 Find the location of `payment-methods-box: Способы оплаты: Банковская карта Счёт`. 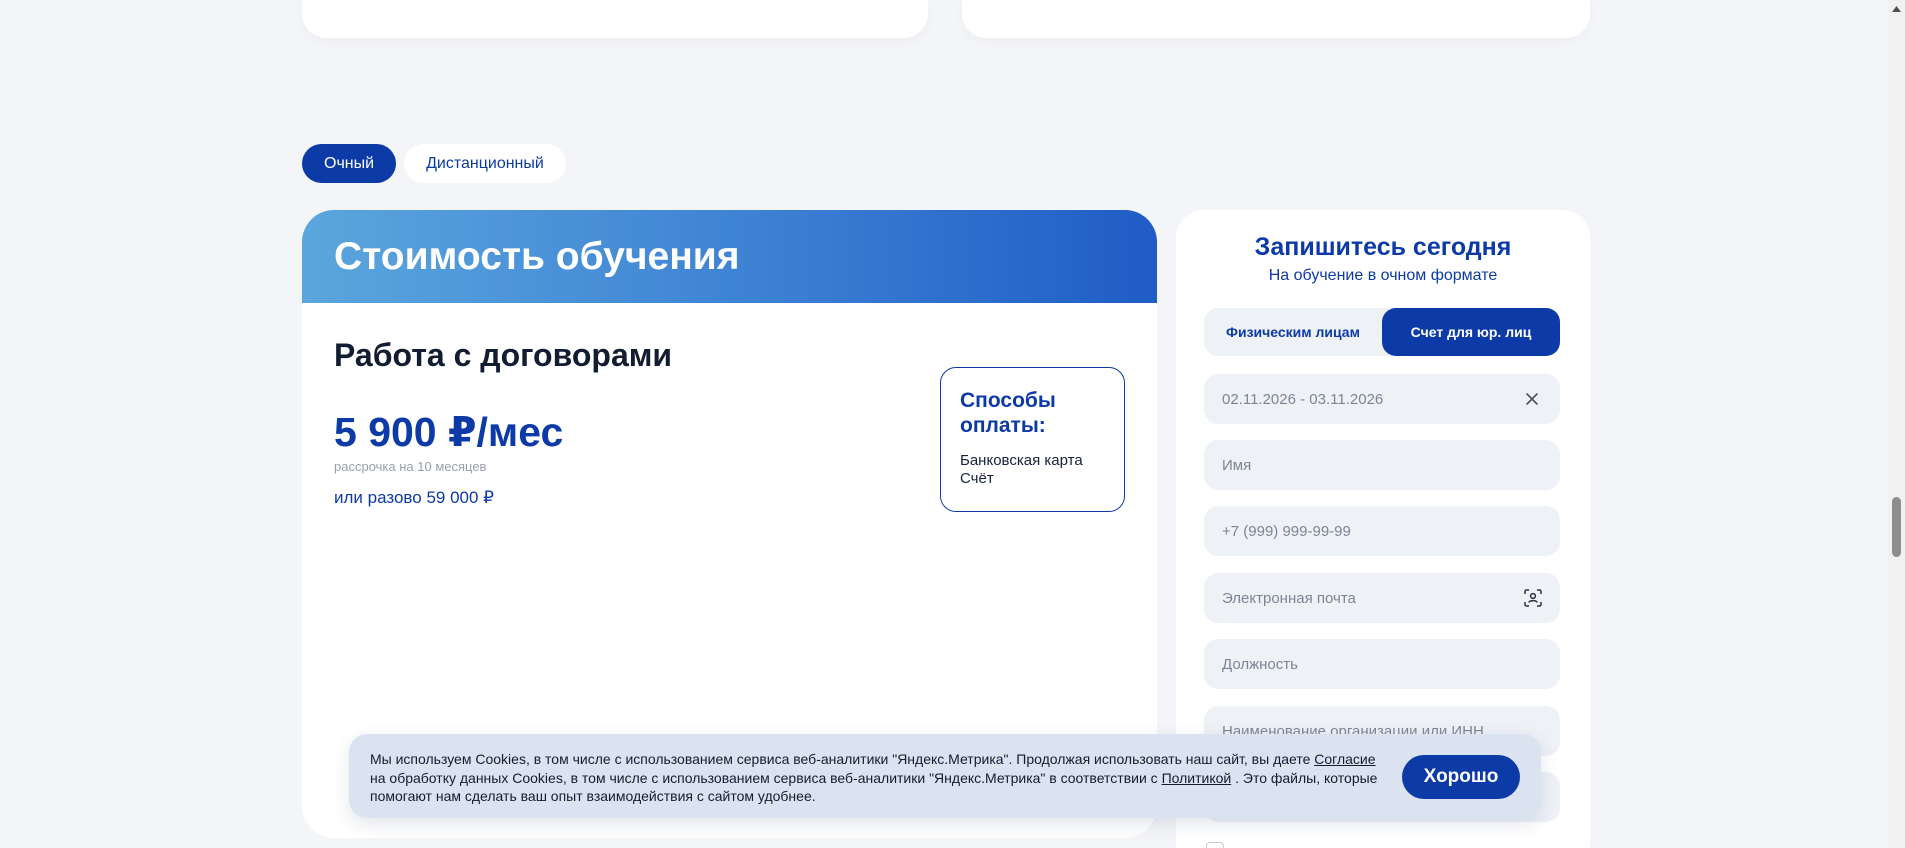

payment-methods-box: Способы оплаты: Банковская карта Счёт is located at coordinates (1032, 439).